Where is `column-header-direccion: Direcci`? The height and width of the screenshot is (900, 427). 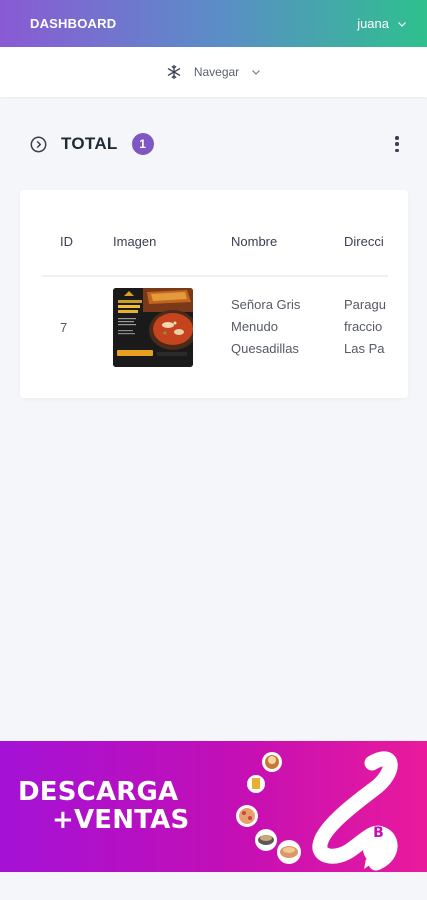
column-header-direccion: Direcci is located at coordinates (364, 241).